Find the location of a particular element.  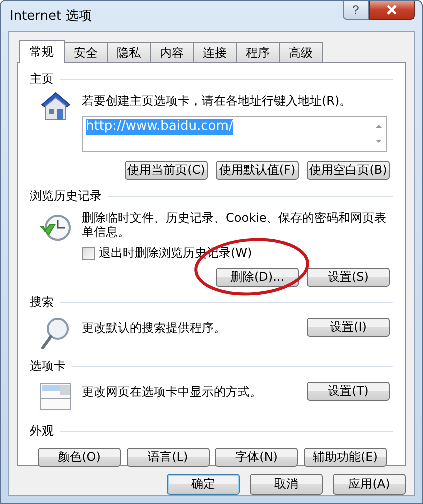

section-description: 更改网页在选项卡中显示的方式。 is located at coordinates (172, 391).